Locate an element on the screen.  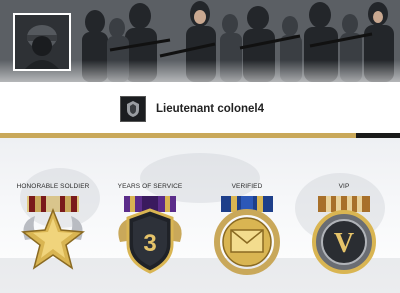
medal-letter-v: V is located at coordinates (344, 243).